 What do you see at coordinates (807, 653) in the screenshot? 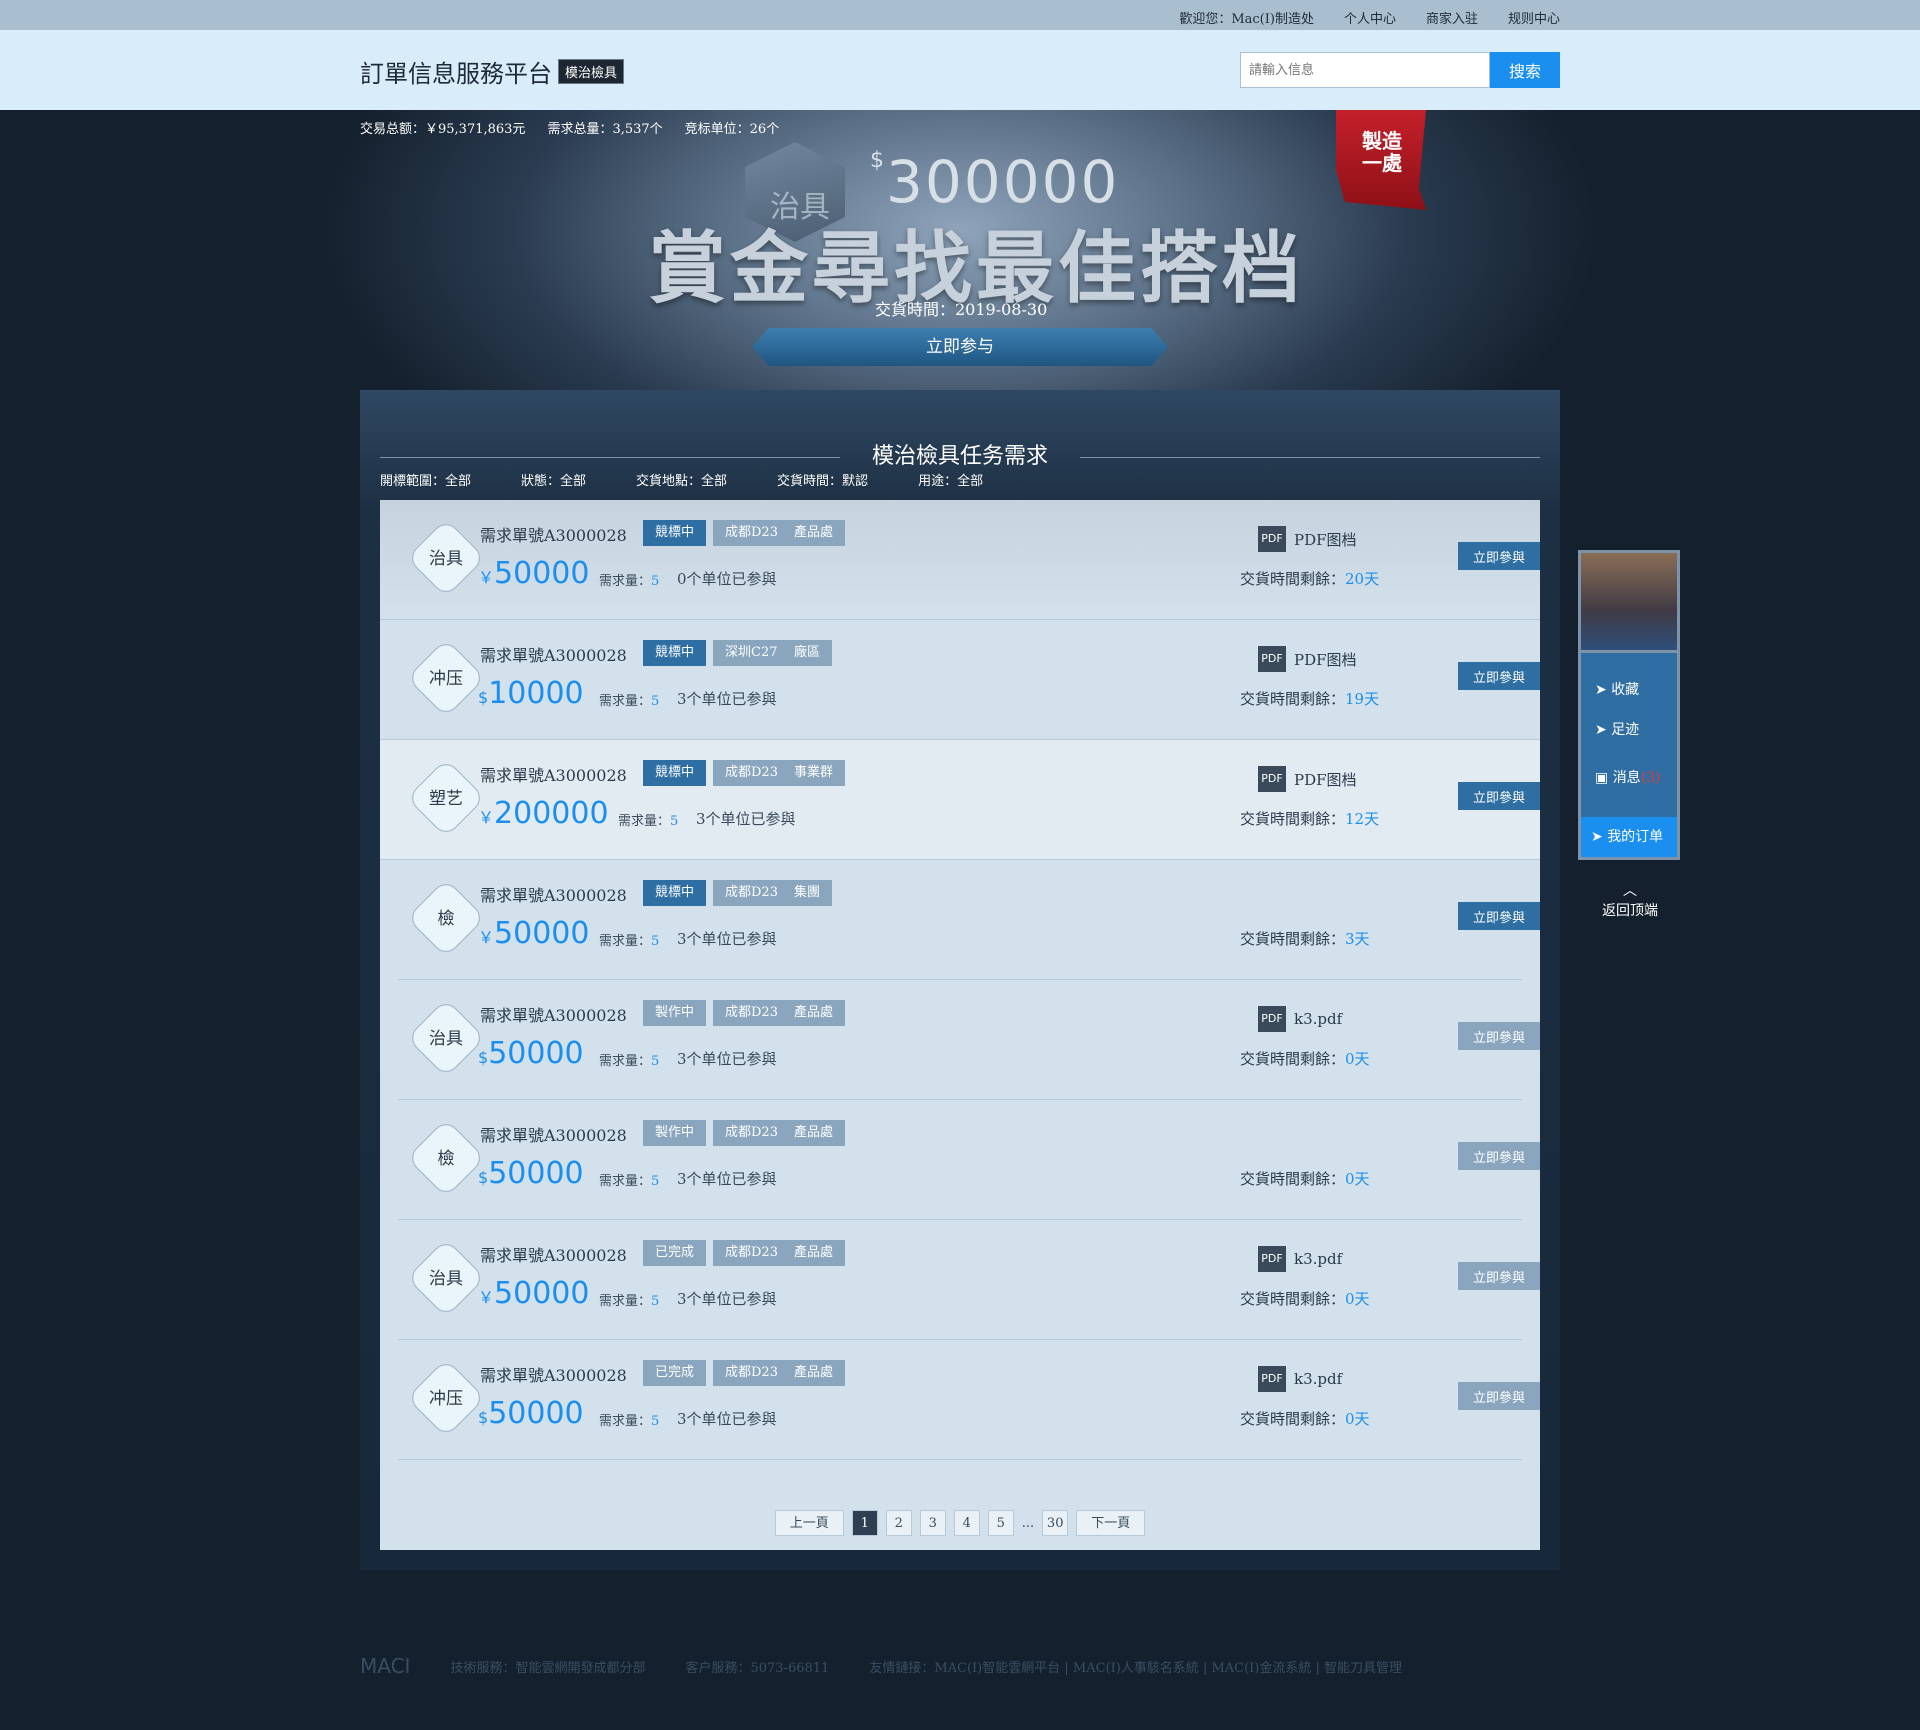
I see `department-tag: 廠區` at bounding box center [807, 653].